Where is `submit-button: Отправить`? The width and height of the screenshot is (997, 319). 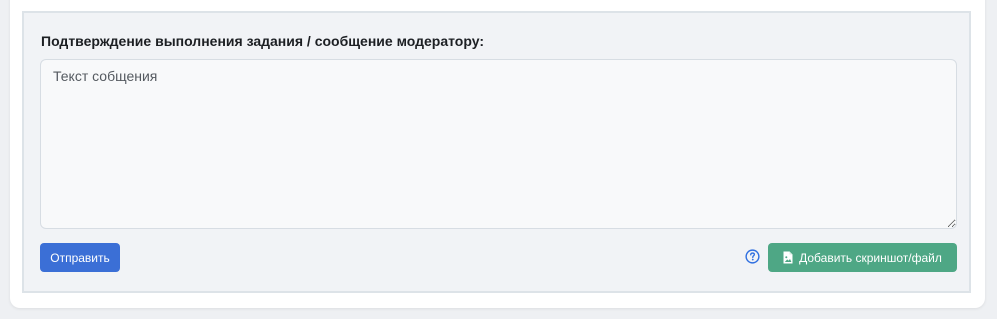
submit-button: Отправить is located at coordinates (80, 257).